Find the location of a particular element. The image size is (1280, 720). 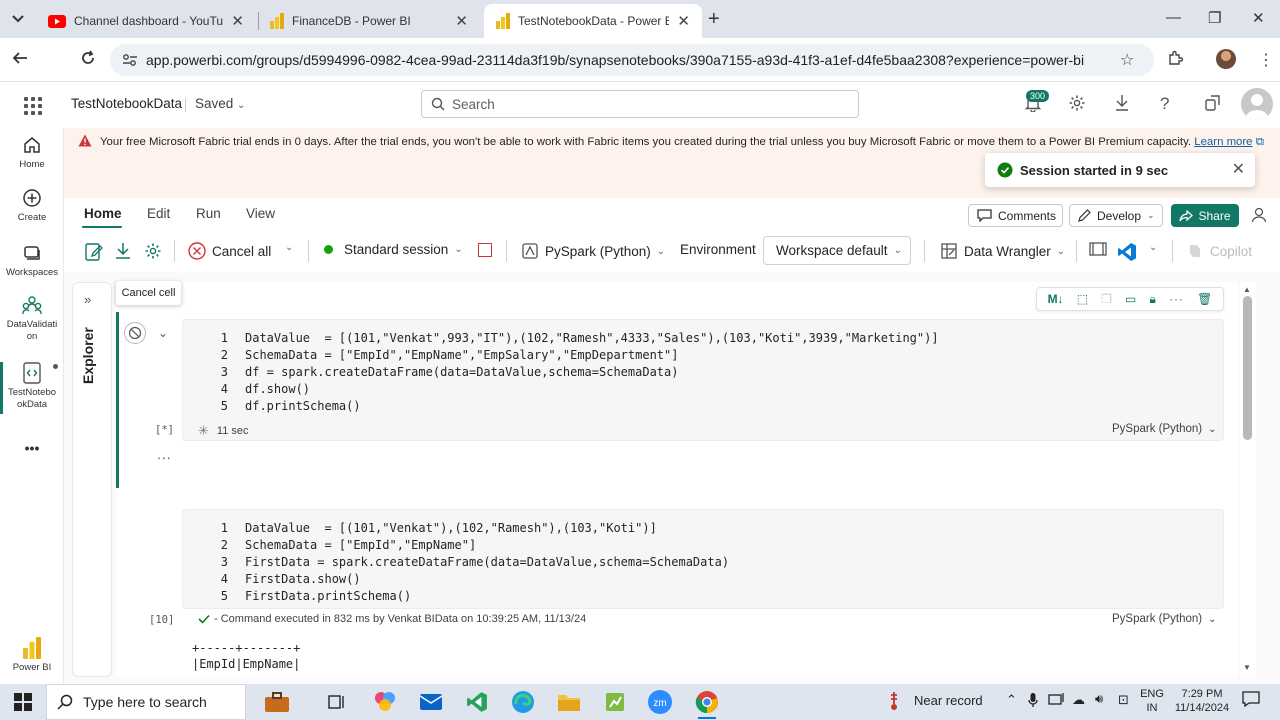

restore-icon: ❐ is located at coordinates (1214, 18).